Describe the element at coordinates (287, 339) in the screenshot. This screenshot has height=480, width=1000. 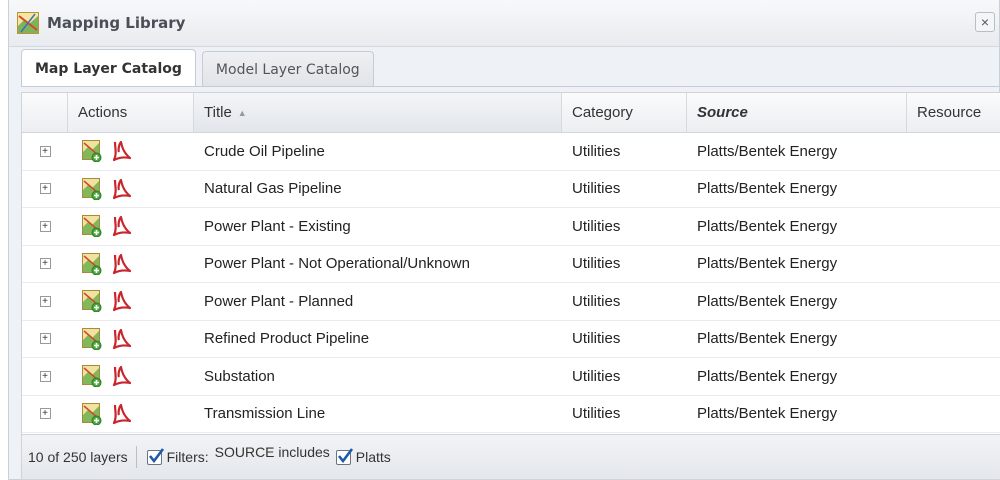
I see `row-title: Refined Product Pipeline` at that location.